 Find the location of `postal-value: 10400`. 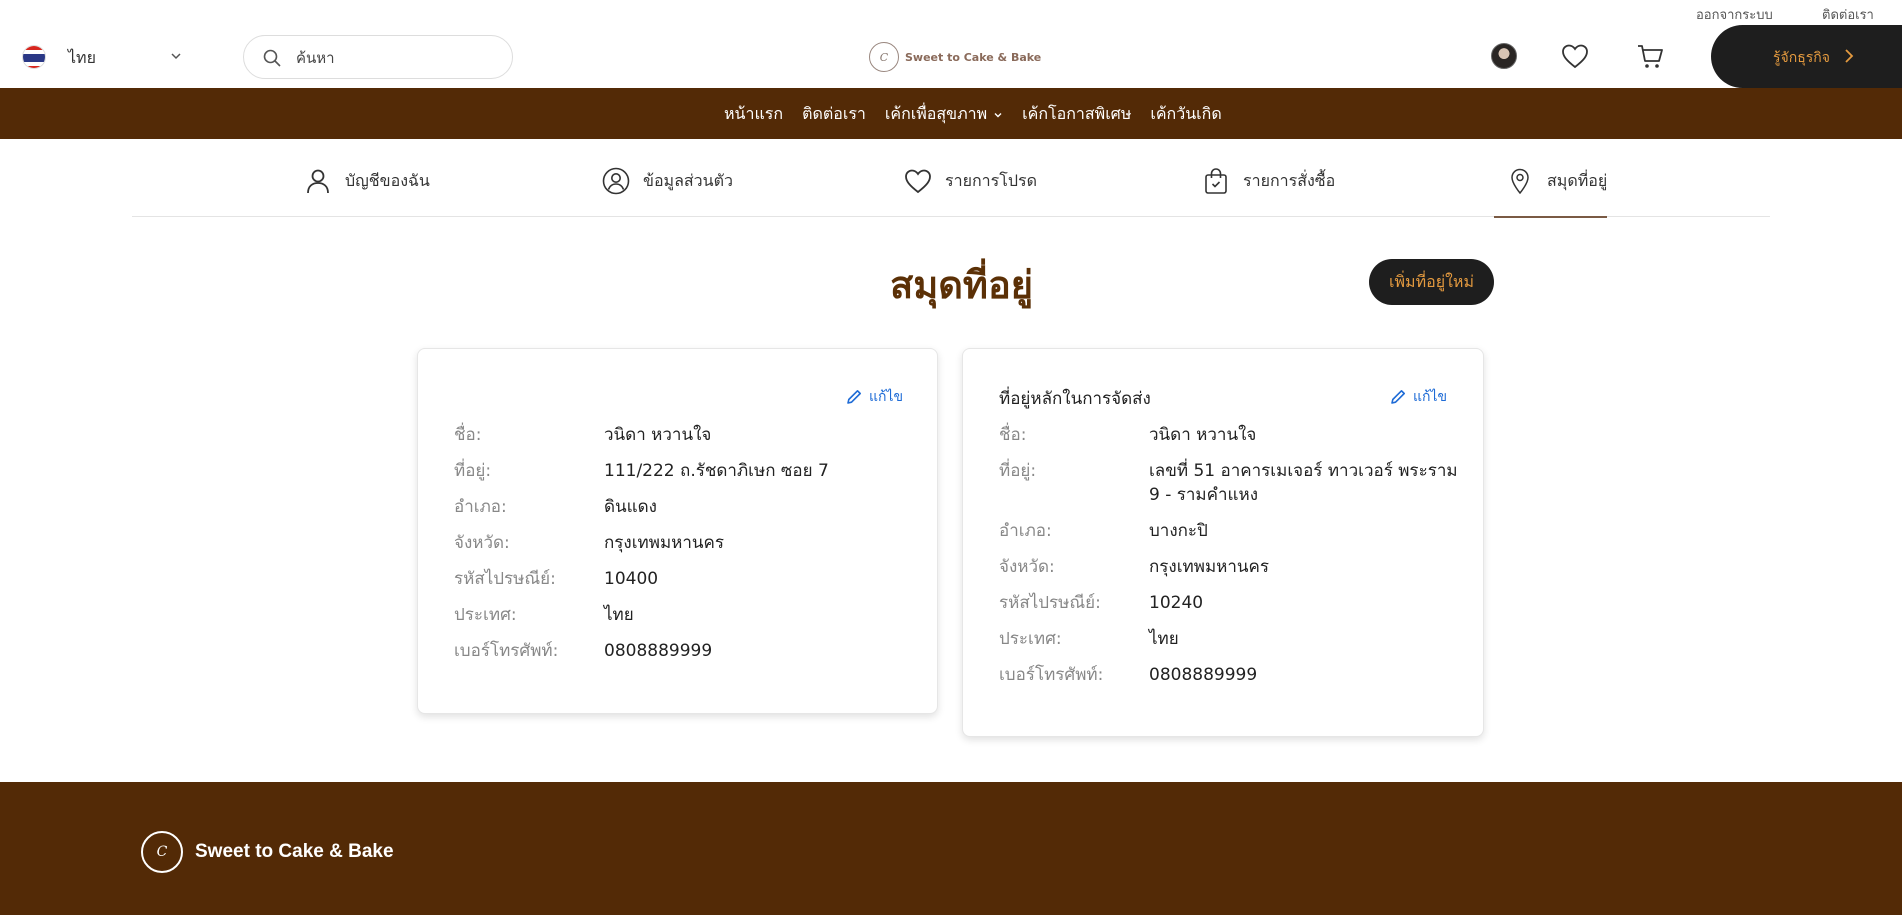

postal-value: 10400 is located at coordinates (631, 579).